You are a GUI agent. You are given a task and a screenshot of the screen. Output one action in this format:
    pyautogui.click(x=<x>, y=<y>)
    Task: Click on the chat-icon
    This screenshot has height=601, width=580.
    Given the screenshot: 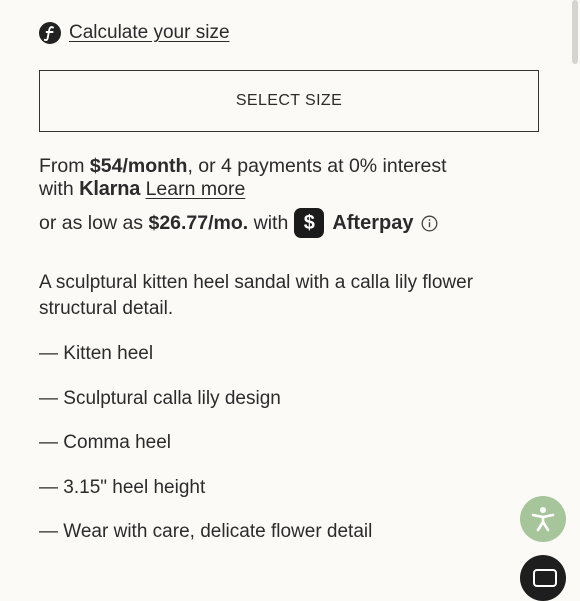 What is the action you would take?
    pyautogui.click(x=545, y=578)
    